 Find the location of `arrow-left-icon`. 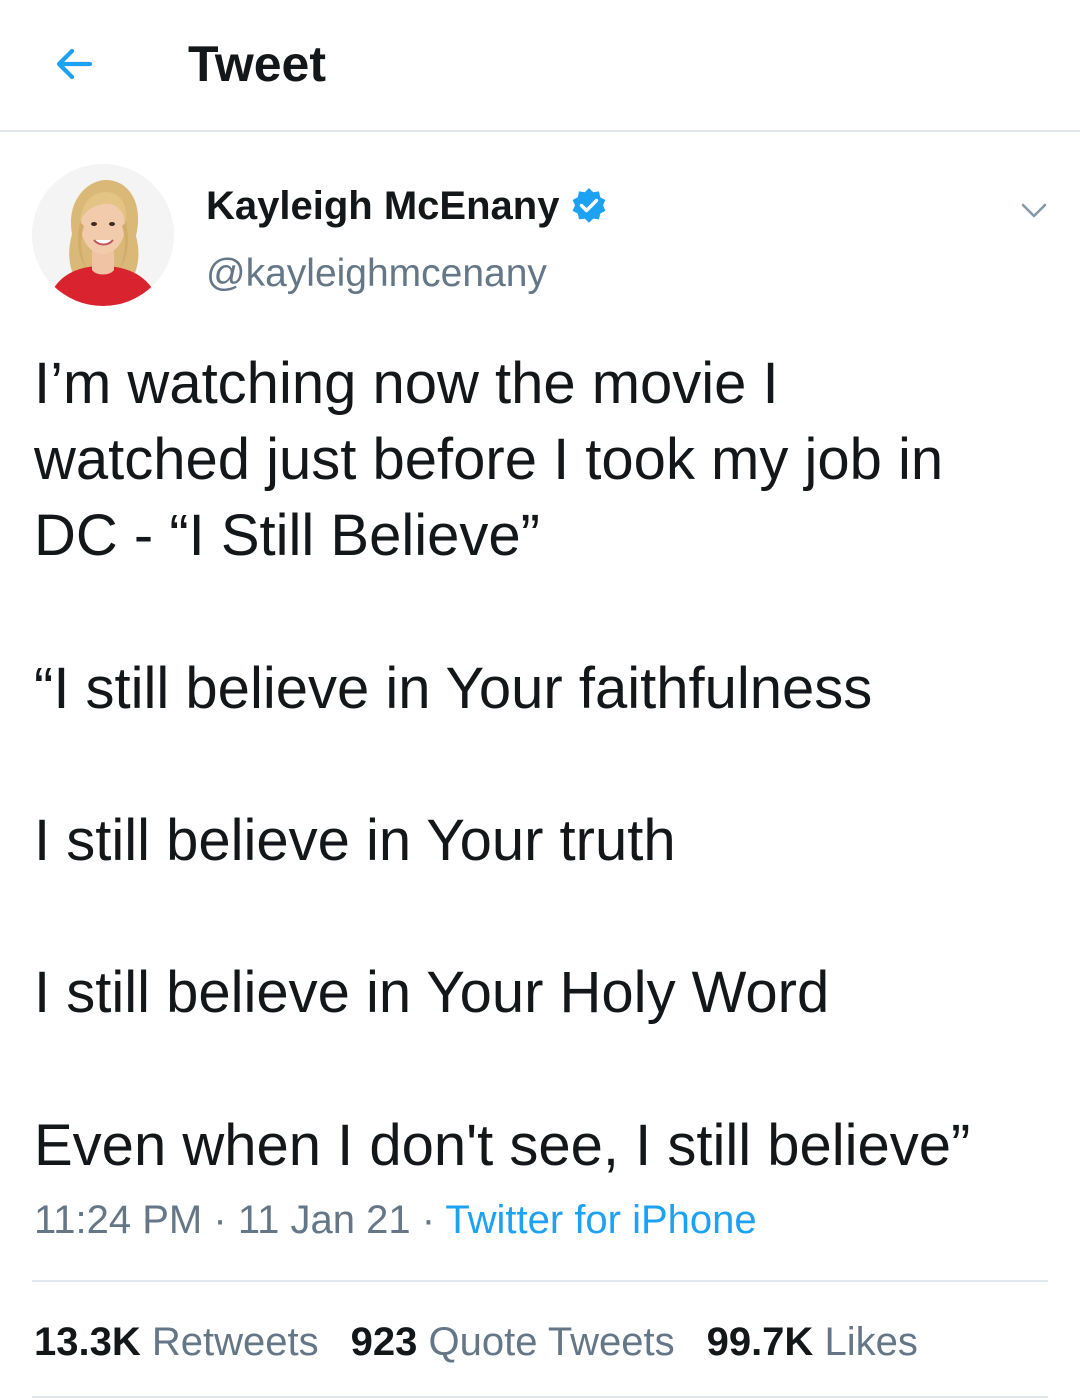

arrow-left-icon is located at coordinates (74, 64).